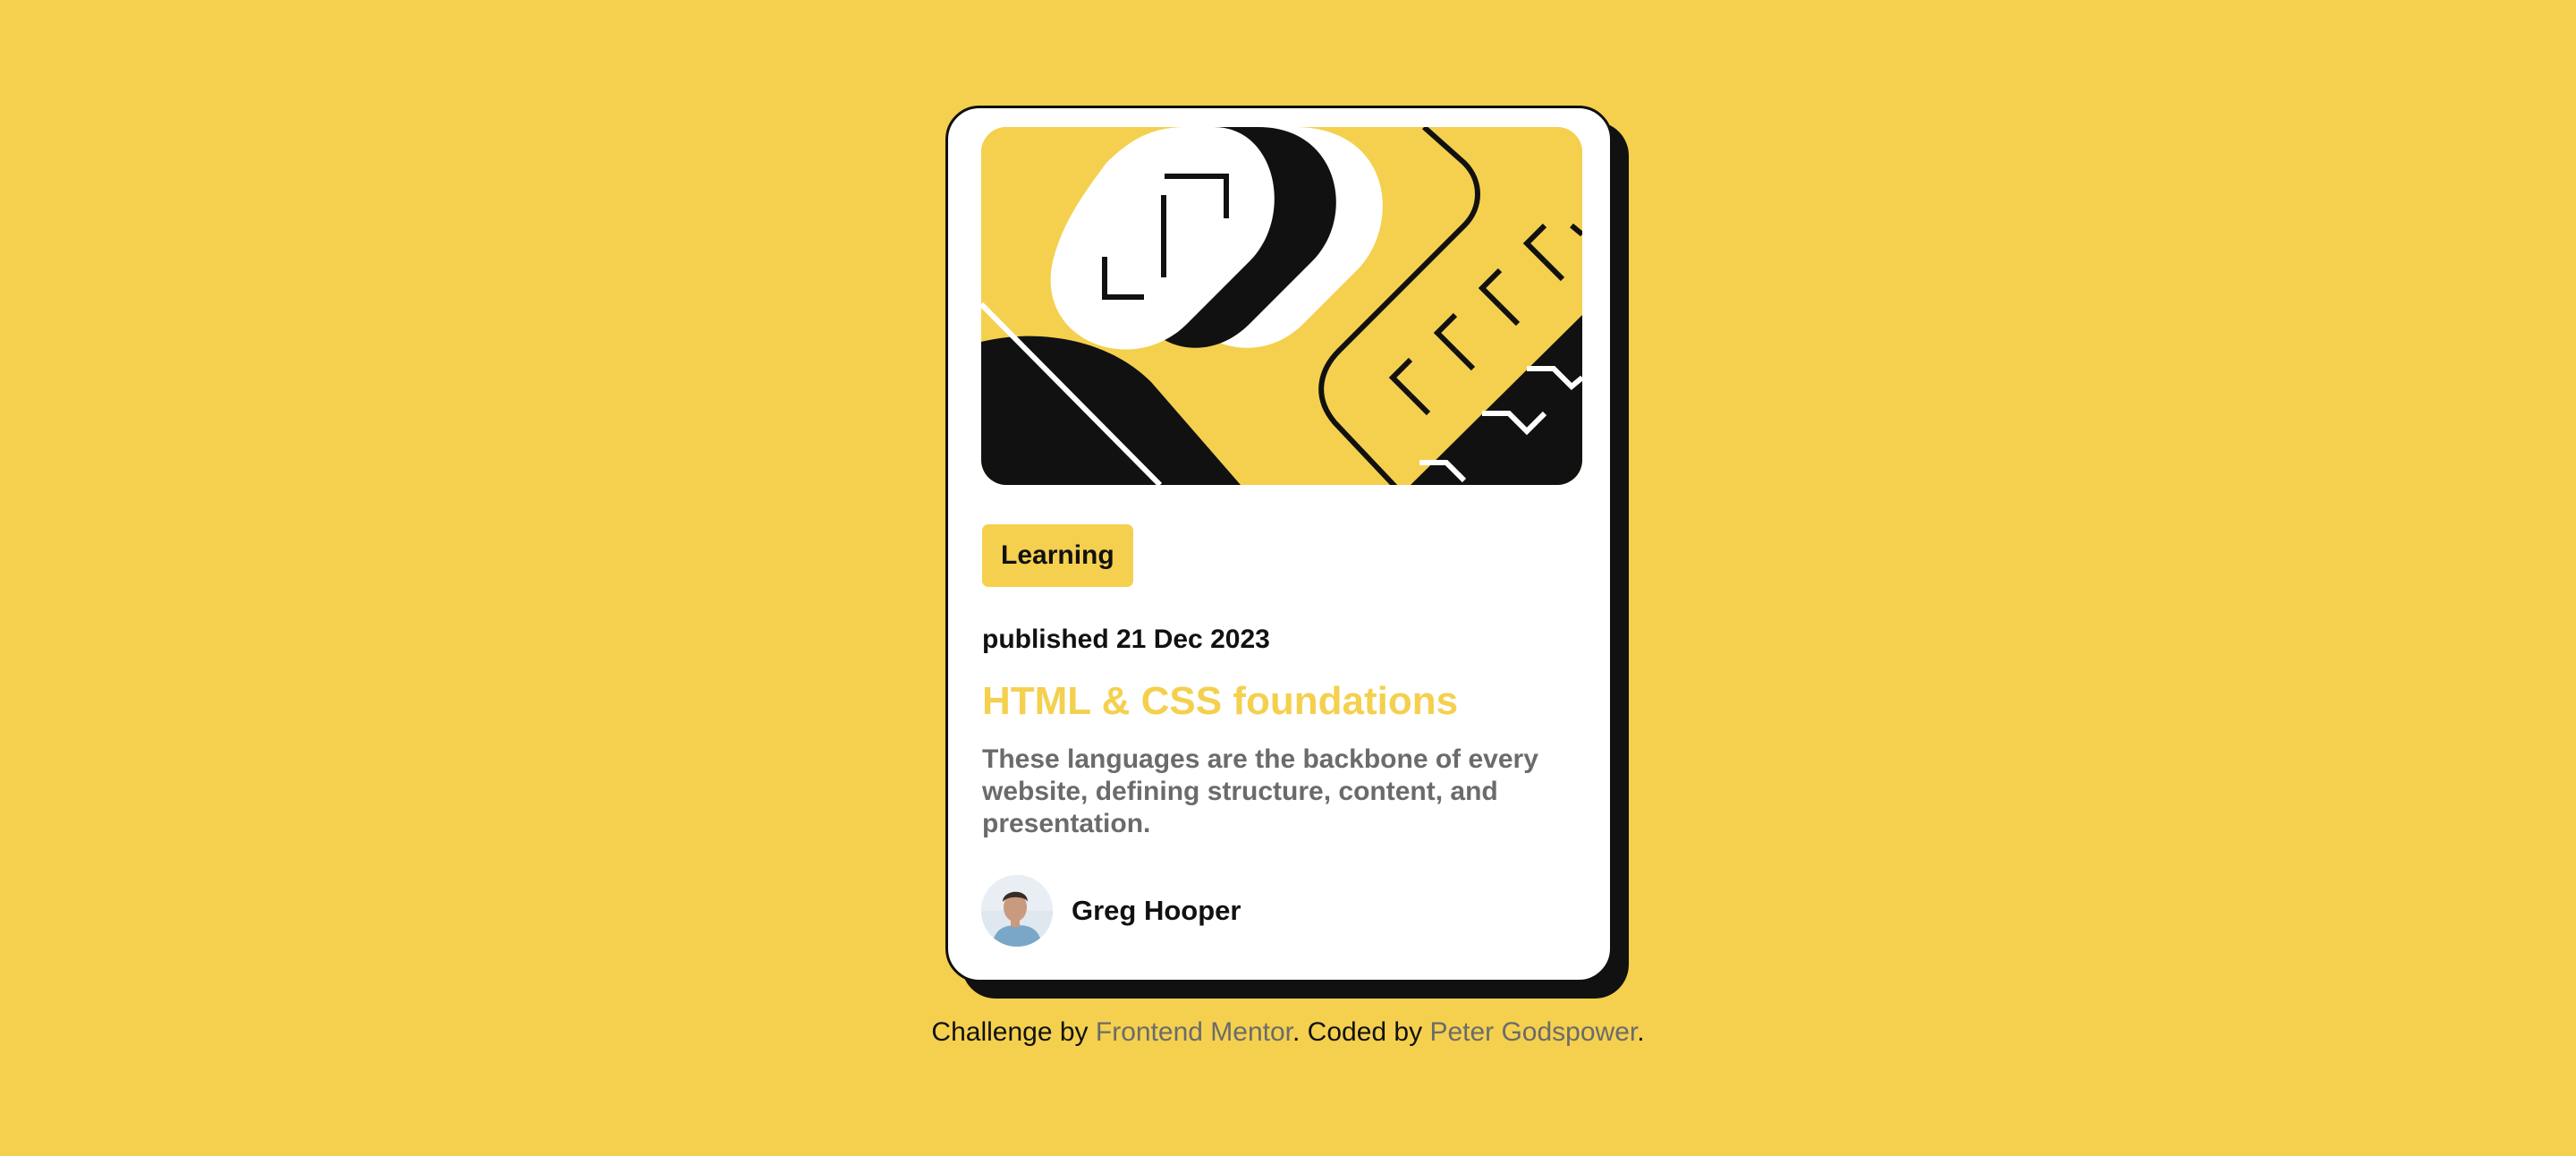 This screenshot has height=1156, width=2576. I want to click on author-name: Greg Hooper, so click(1156, 910).